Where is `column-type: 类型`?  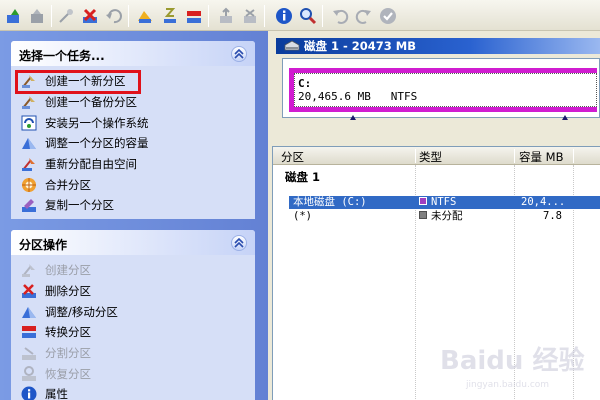 column-type: 类型 is located at coordinates (430, 157).